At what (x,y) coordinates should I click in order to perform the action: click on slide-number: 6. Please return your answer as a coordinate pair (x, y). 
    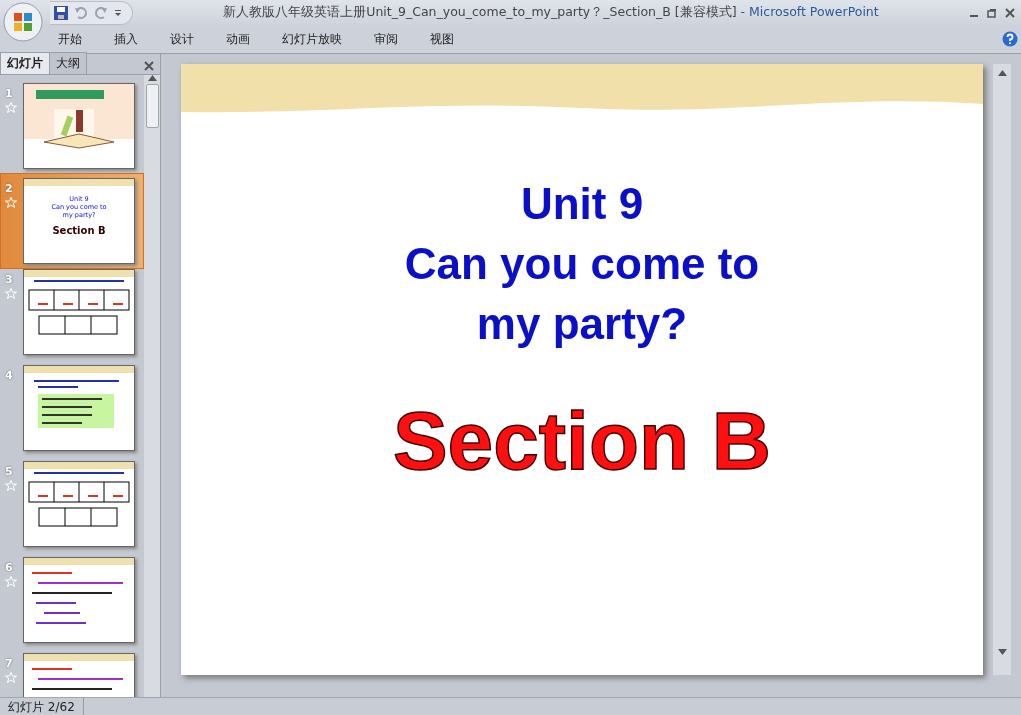
    Looking at the image, I should click on (9, 567).